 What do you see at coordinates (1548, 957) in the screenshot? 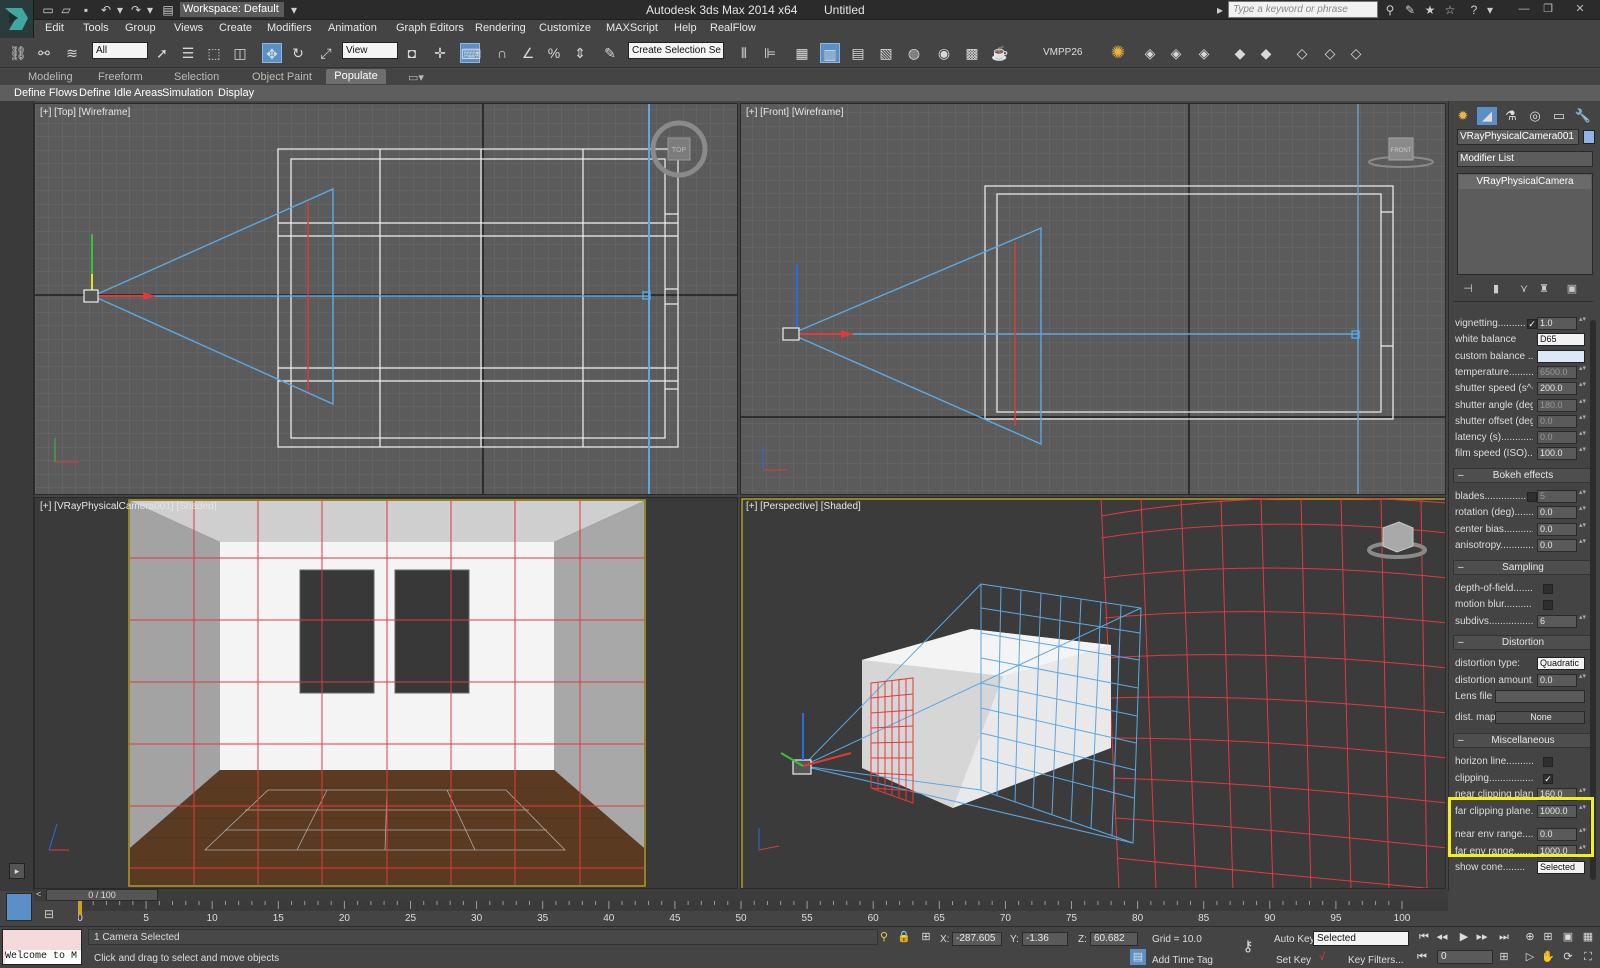
I see `pan-view-icon: ✋` at bounding box center [1548, 957].